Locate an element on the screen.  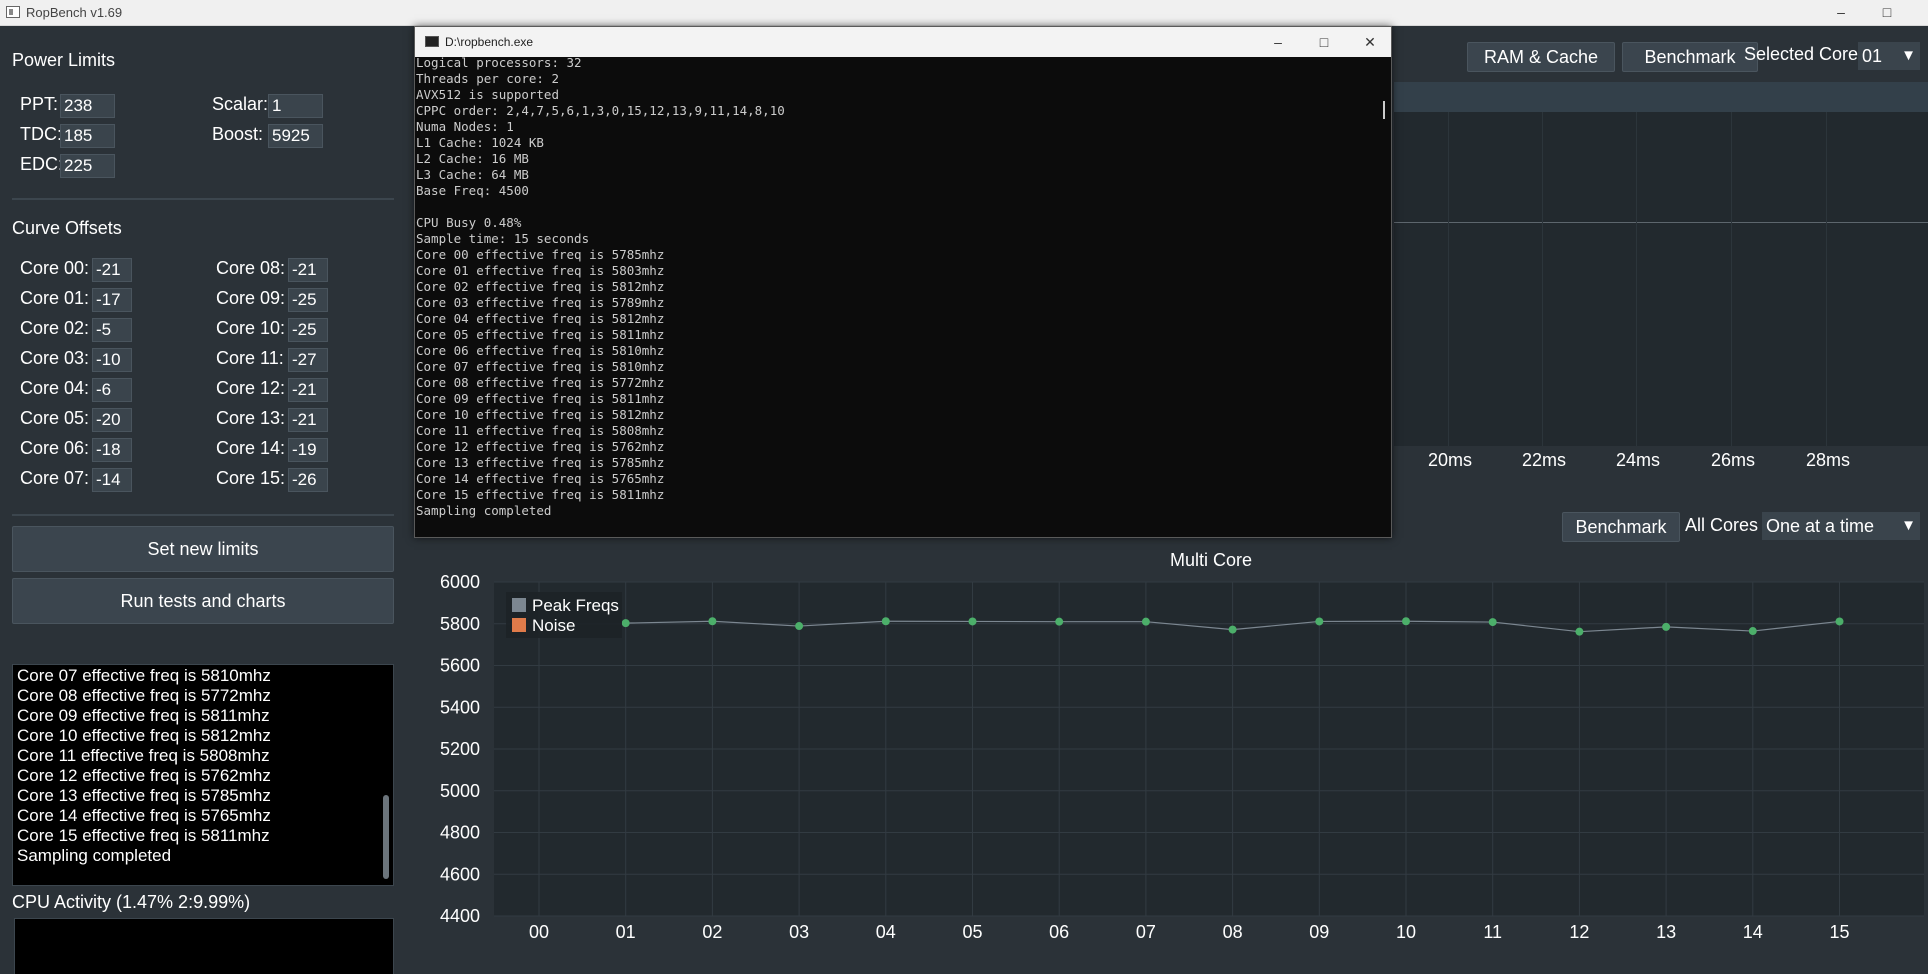
maximize-button: □ is located at coordinates (1887, 13).